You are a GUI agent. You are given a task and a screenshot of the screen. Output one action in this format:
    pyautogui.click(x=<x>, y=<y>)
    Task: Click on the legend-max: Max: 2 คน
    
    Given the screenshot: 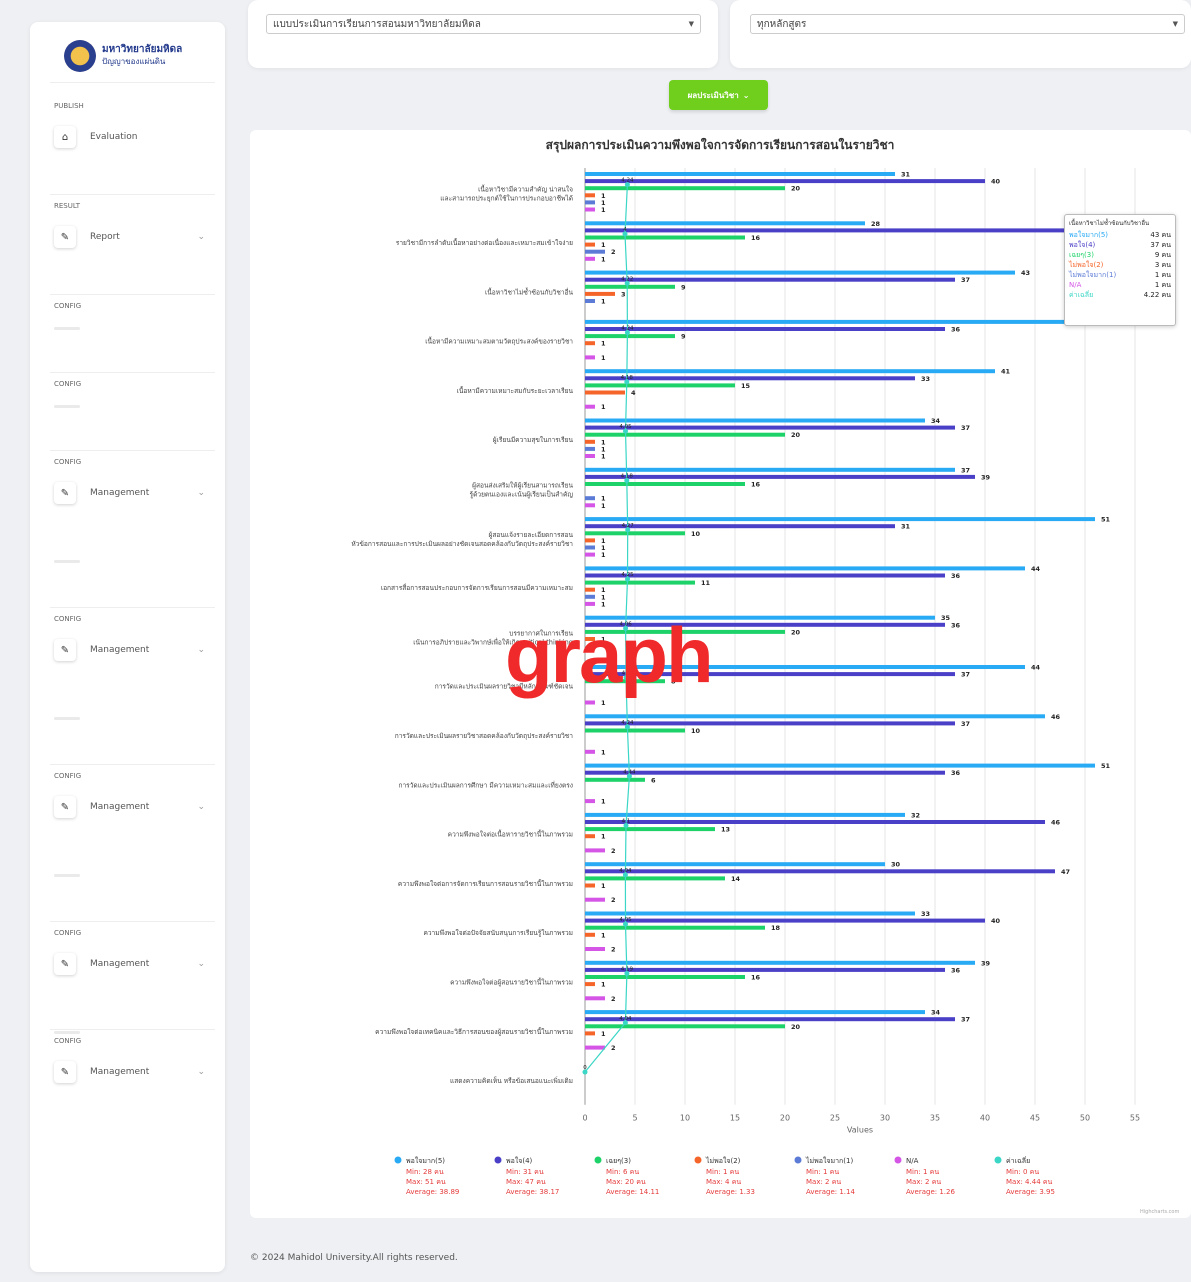 What is the action you would take?
    pyautogui.click(x=823, y=1182)
    